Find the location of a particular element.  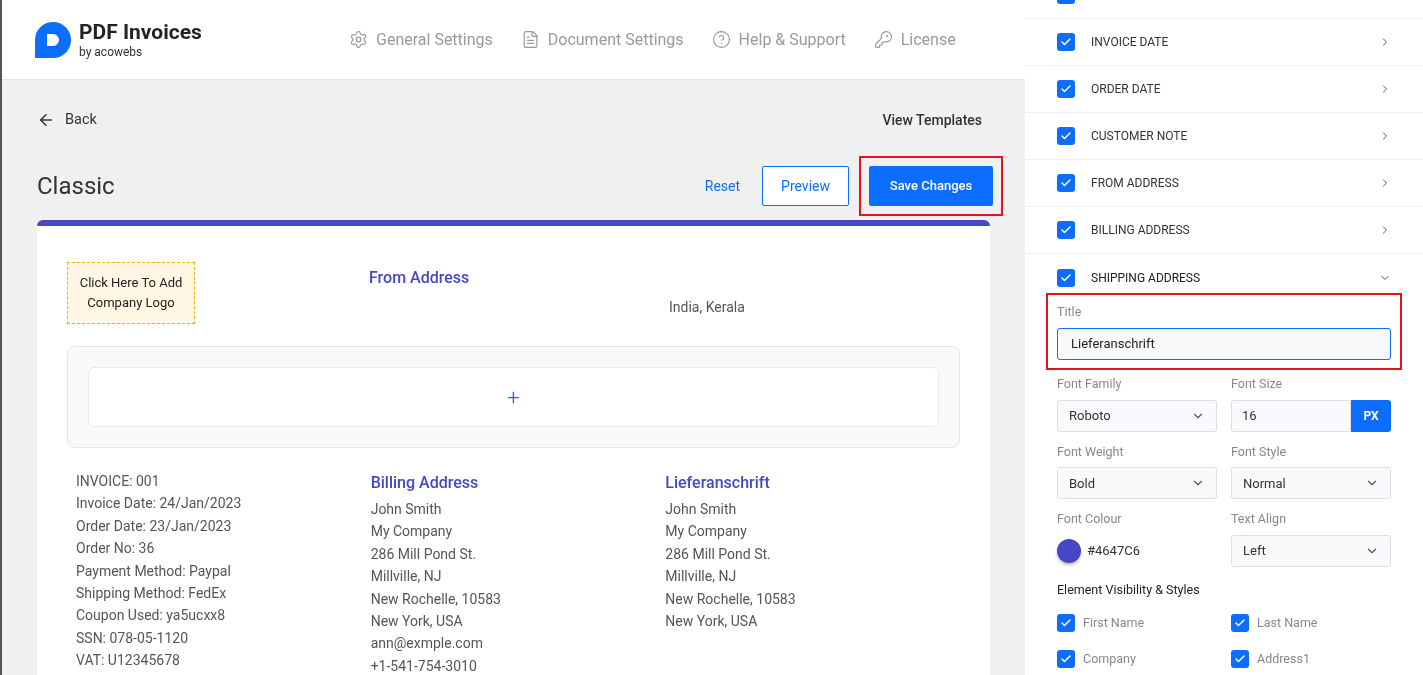

text-align-select: Left is located at coordinates (1311, 551).